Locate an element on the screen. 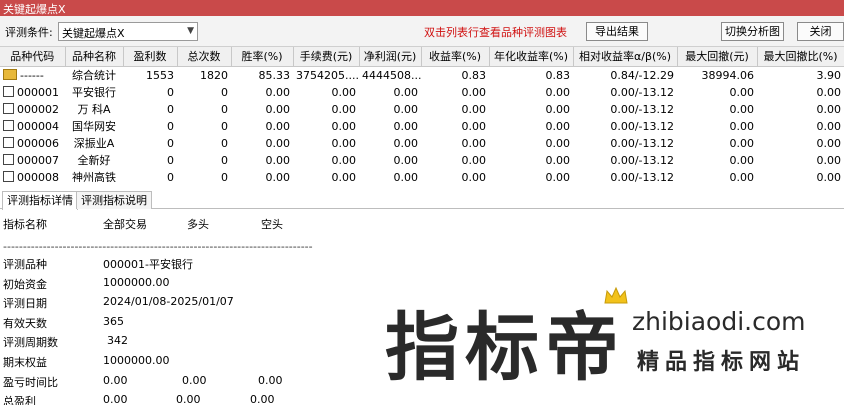 The height and width of the screenshot is (405, 844). export-button: 导出结果 is located at coordinates (617, 31).